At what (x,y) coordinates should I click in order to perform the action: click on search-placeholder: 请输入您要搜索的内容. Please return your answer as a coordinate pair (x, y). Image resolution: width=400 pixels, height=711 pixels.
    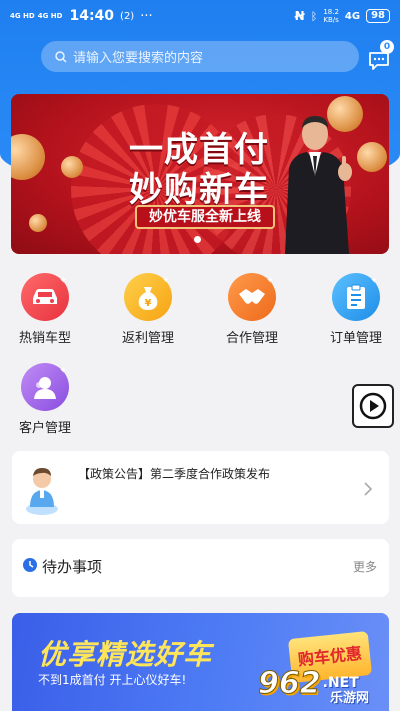
    Looking at the image, I should click on (138, 58).